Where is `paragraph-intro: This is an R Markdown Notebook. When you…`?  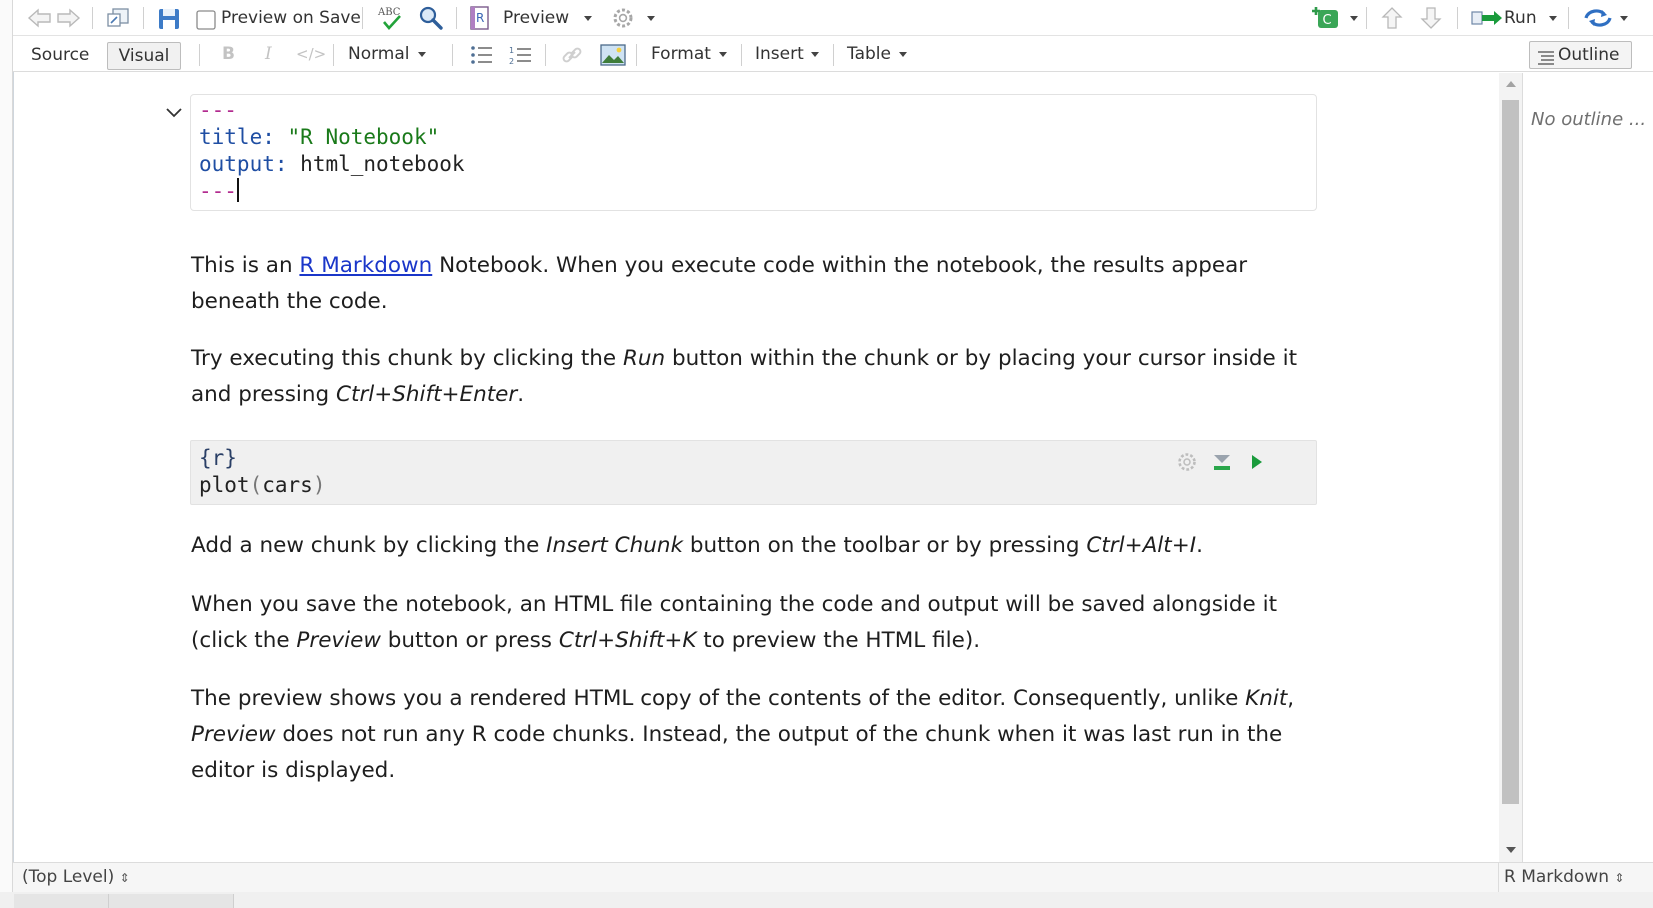 paragraph-intro: This is an R Markdown Notebook. When you… is located at coordinates (719, 283).